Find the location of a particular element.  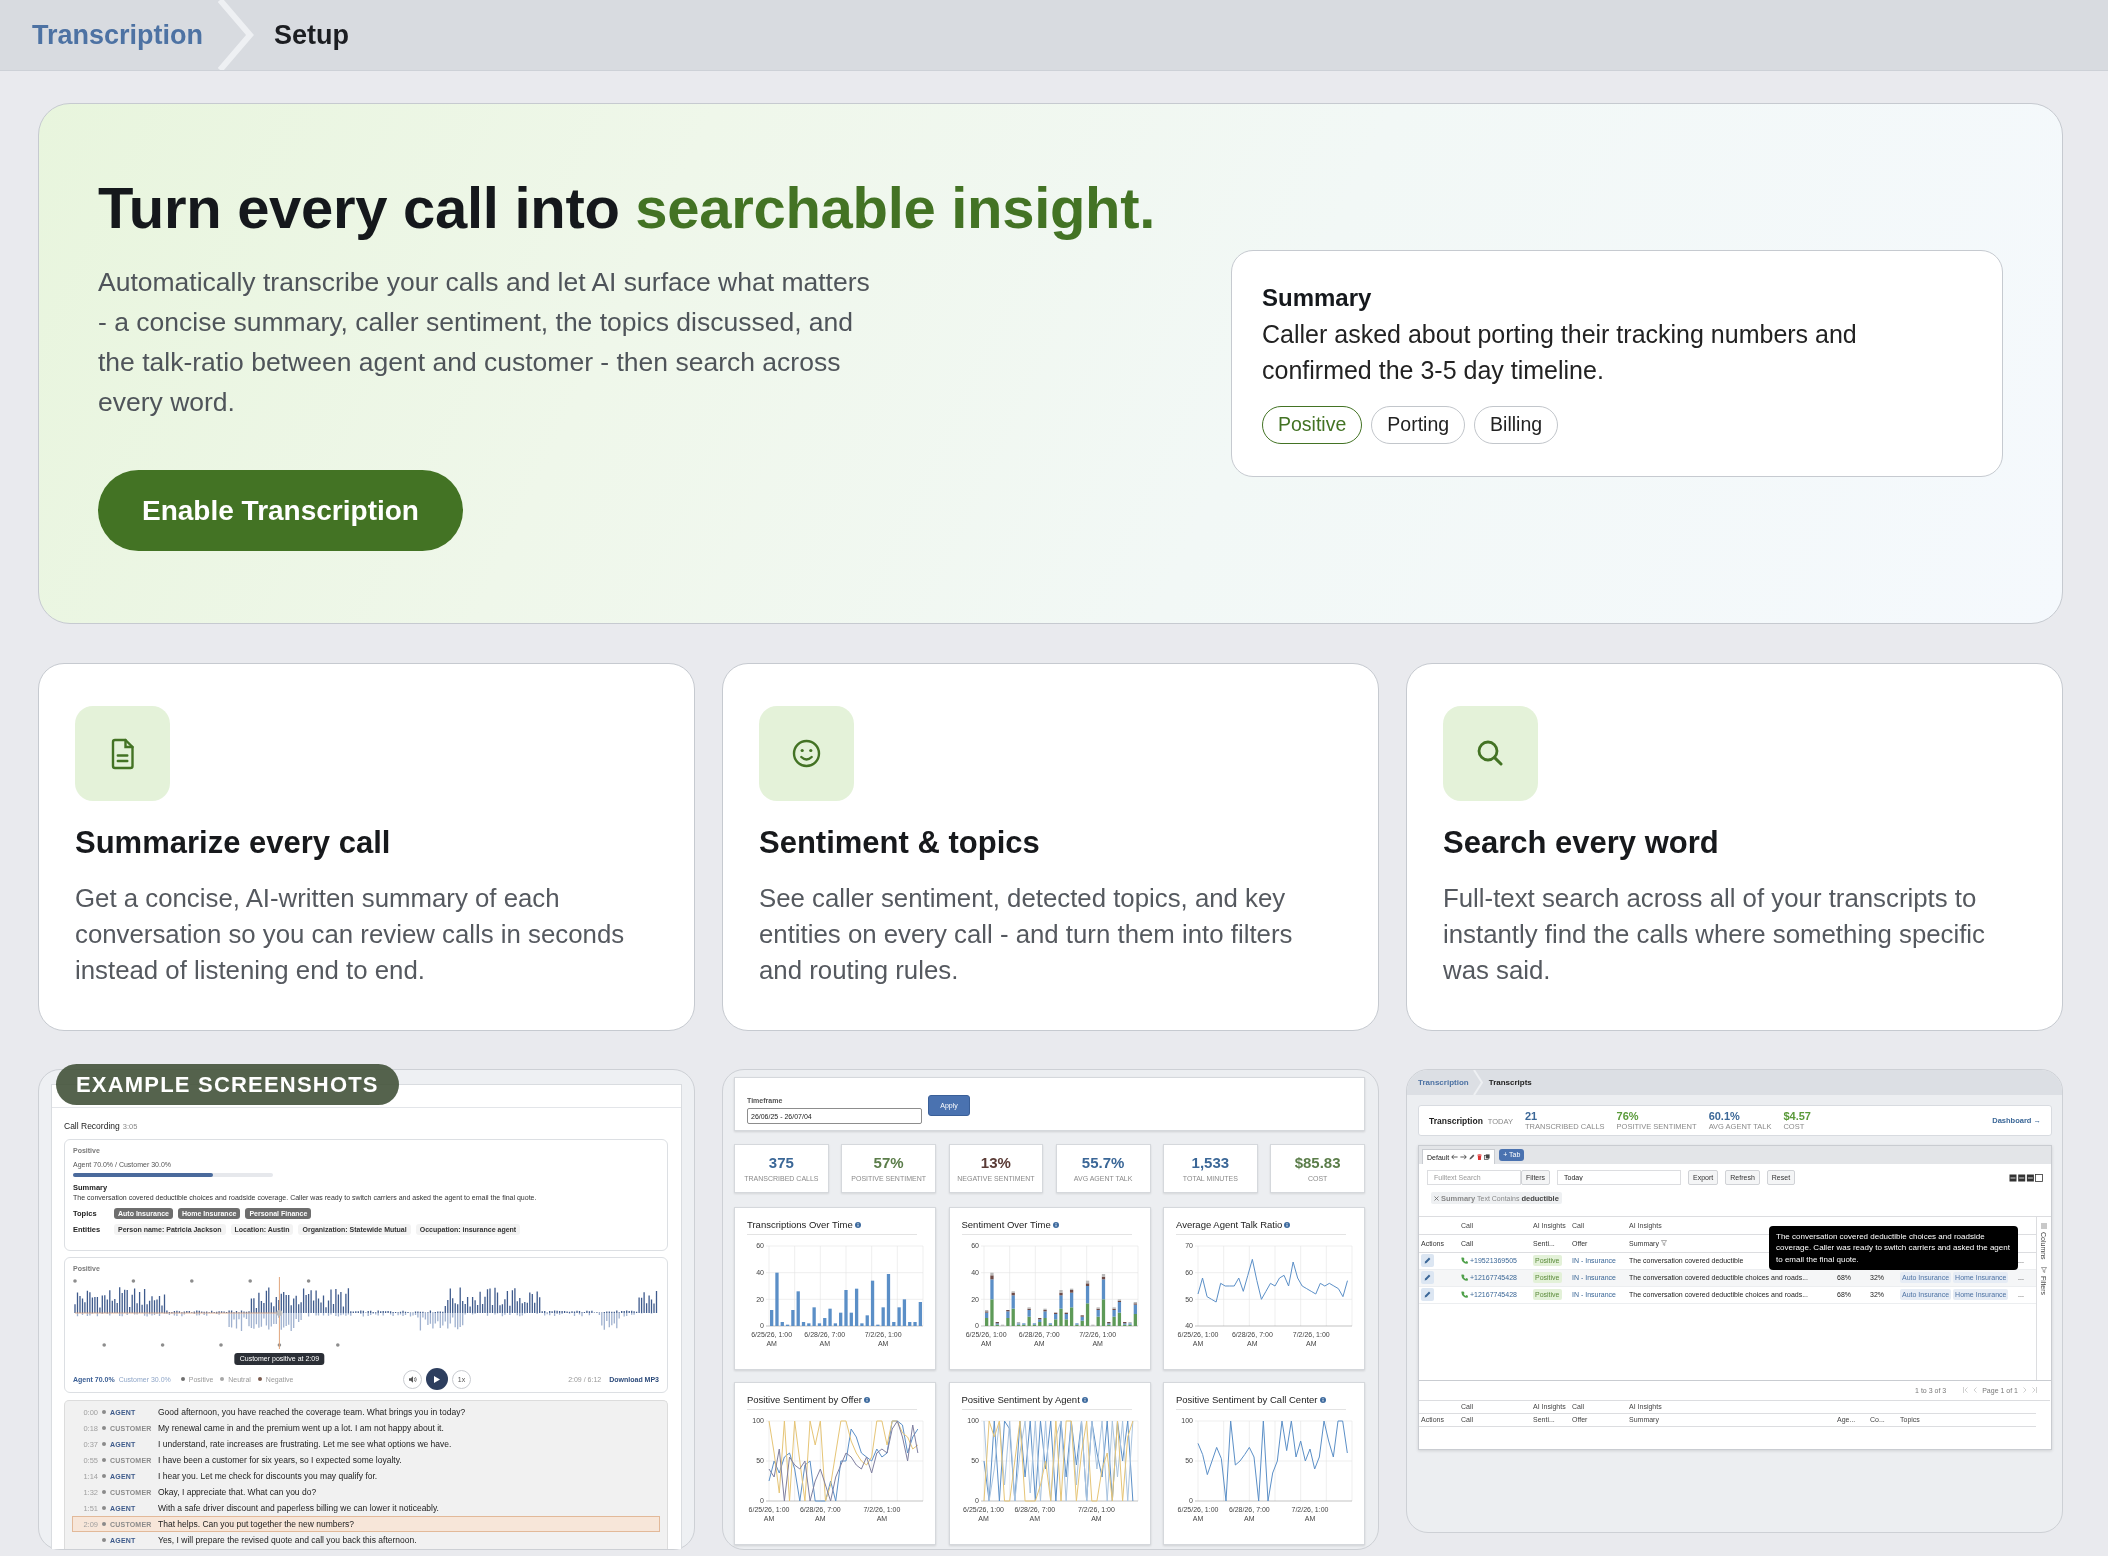

transcript-text: With a safe driver discount and paperless billing we can lower it noticeably. is located at coordinates (299, 1508).